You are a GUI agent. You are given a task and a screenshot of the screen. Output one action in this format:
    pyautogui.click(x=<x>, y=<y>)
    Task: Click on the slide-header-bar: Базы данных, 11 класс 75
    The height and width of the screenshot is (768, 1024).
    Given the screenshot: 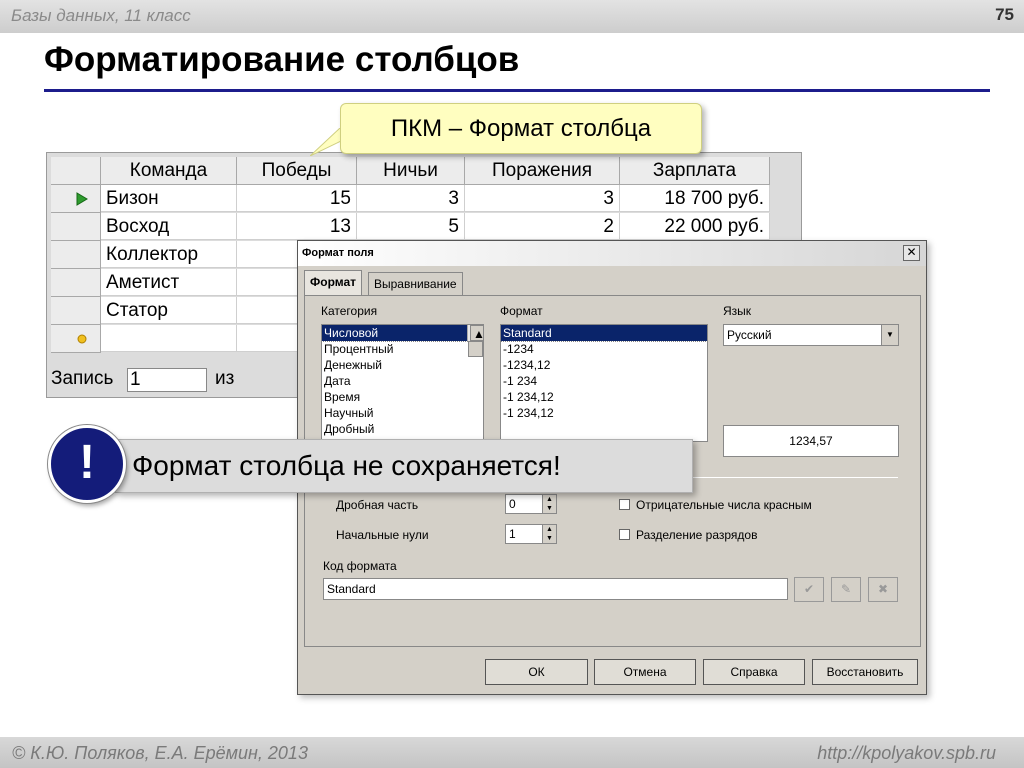 What is the action you would take?
    pyautogui.click(x=512, y=16)
    